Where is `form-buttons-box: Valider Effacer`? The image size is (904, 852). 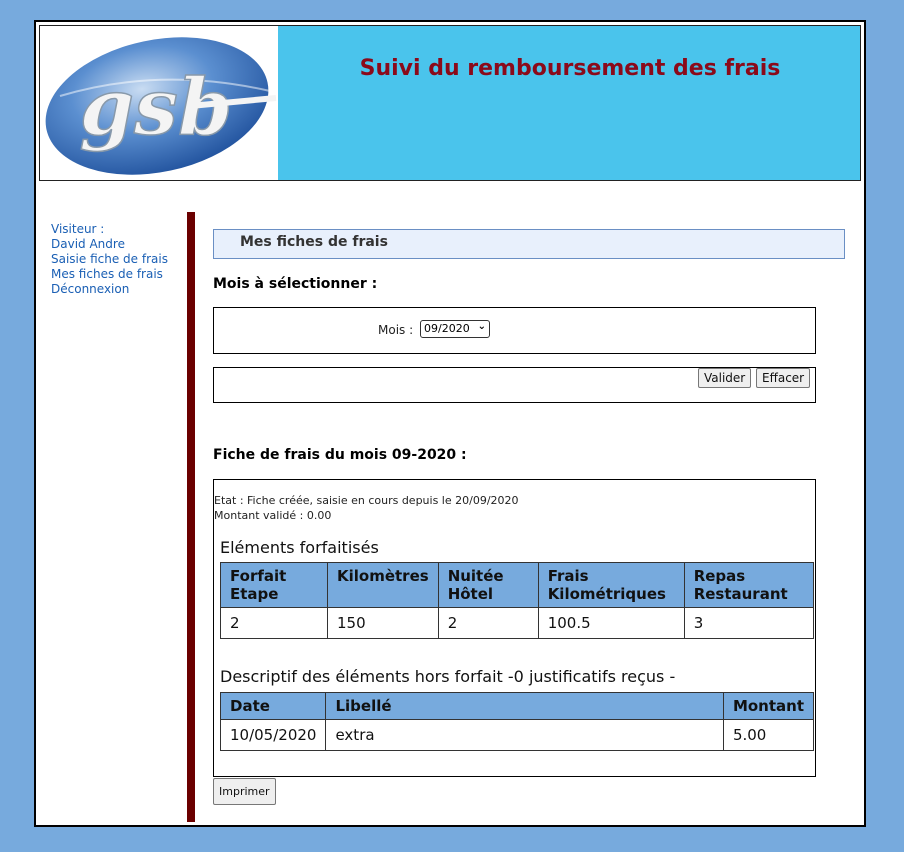
form-buttons-box: Valider Effacer is located at coordinates (514, 385).